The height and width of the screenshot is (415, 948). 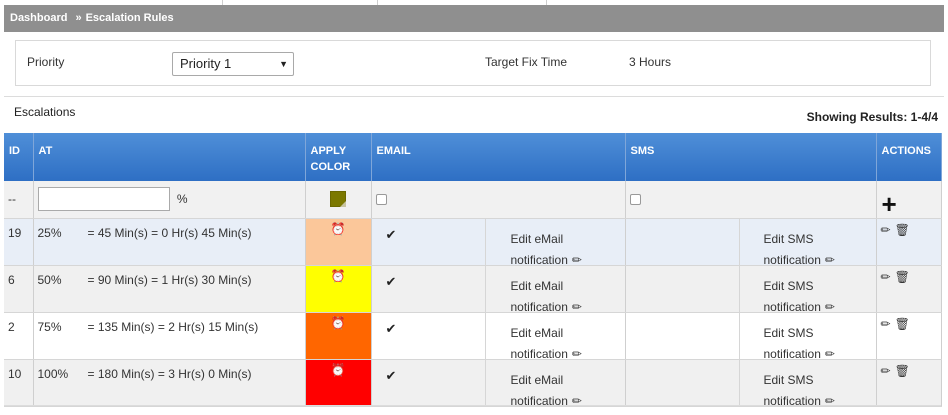 I want to click on add-row-email-cell, so click(x=498, y=200).